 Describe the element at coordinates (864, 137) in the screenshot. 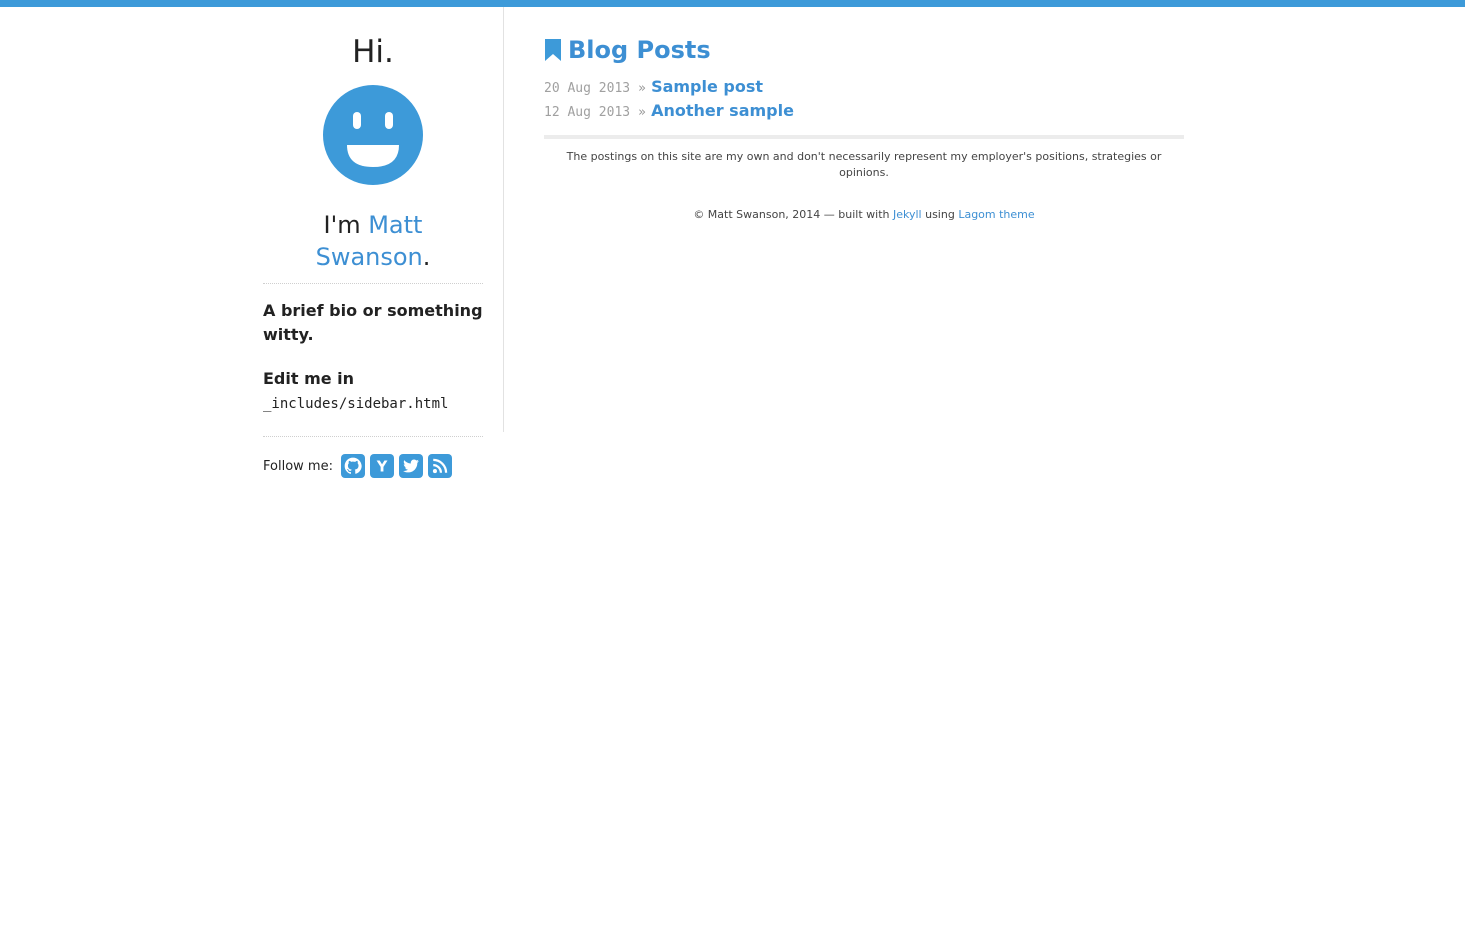

I see `content-divider` at that location.